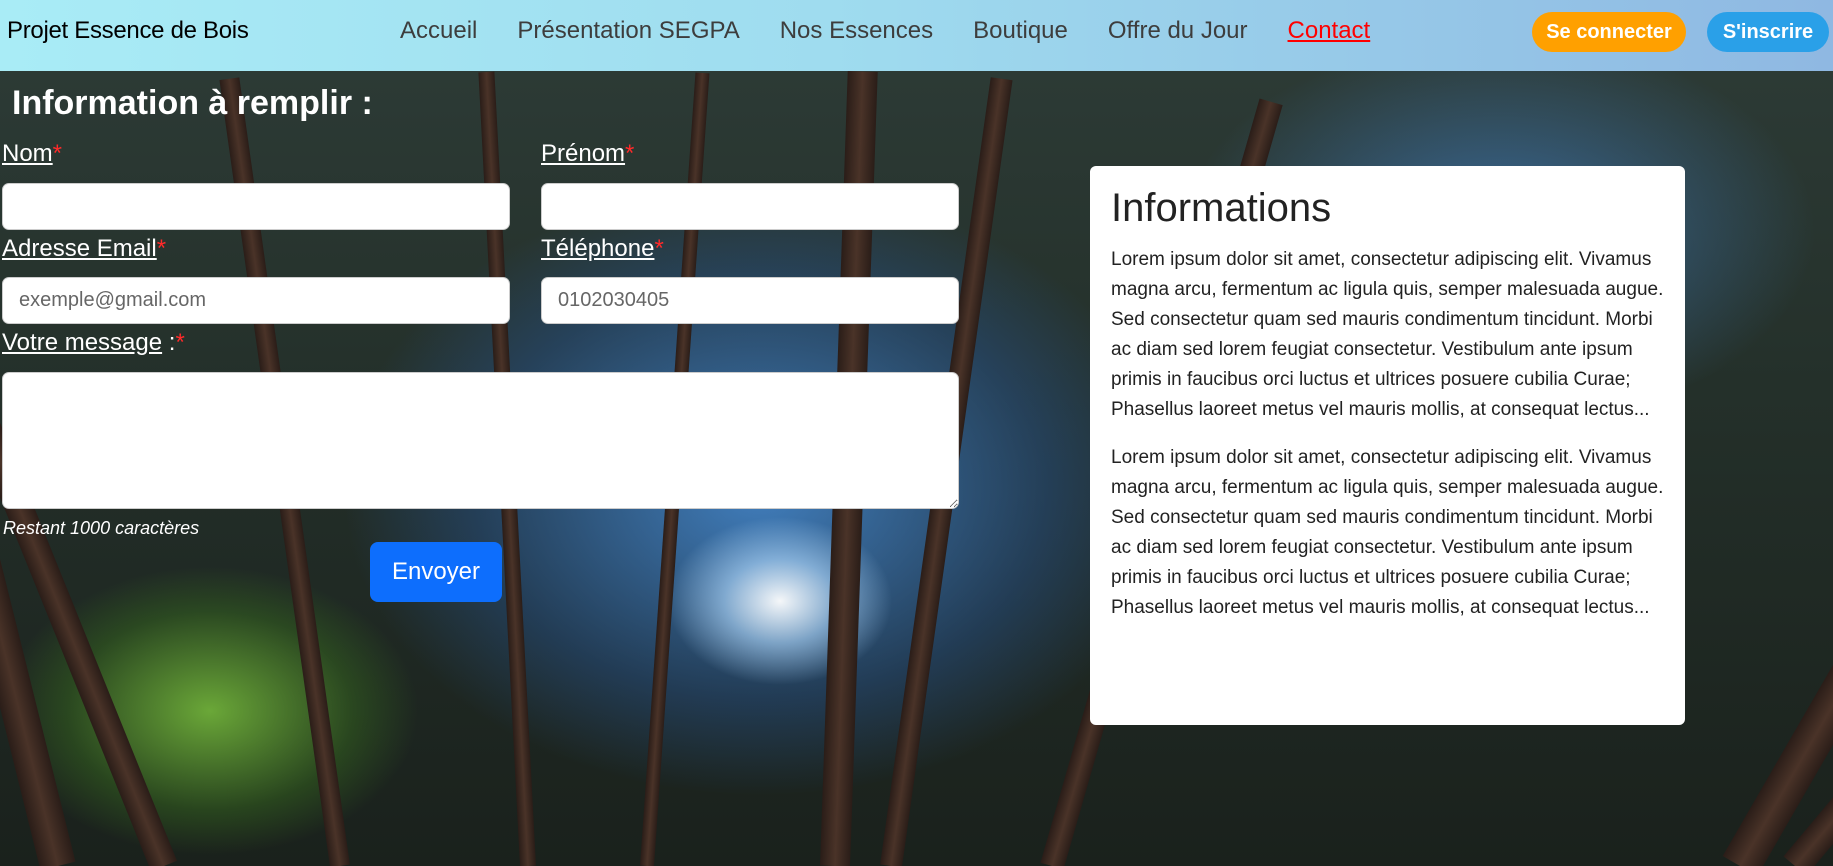  Describe the element at coordinates (1178, 31) in the screenshot. I see `nav-link-offre-du-jour: Offre du Jour` at that location.